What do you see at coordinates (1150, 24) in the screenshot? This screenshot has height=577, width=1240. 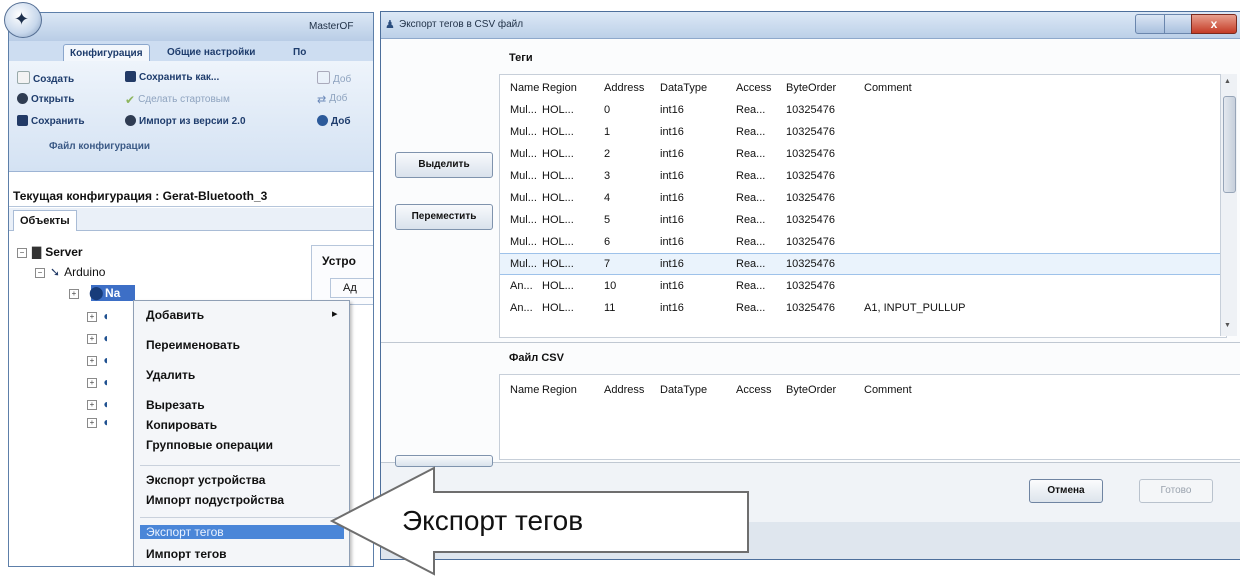 I see `minimize-button` at bounding box center [1150, 24].